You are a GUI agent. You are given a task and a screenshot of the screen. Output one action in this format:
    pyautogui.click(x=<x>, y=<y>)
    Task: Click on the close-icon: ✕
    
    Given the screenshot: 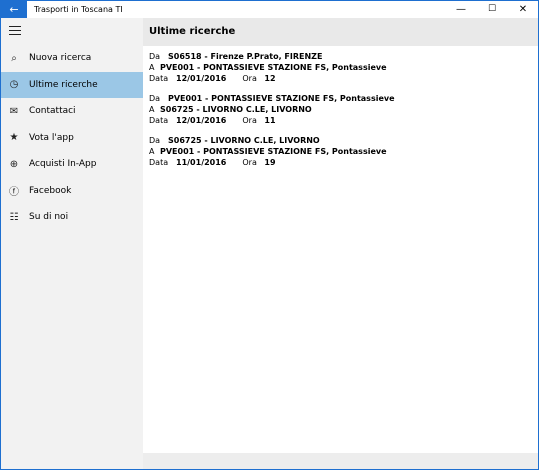 What is the action you would take?
    pyautogui.click(x=523, y=9)
    